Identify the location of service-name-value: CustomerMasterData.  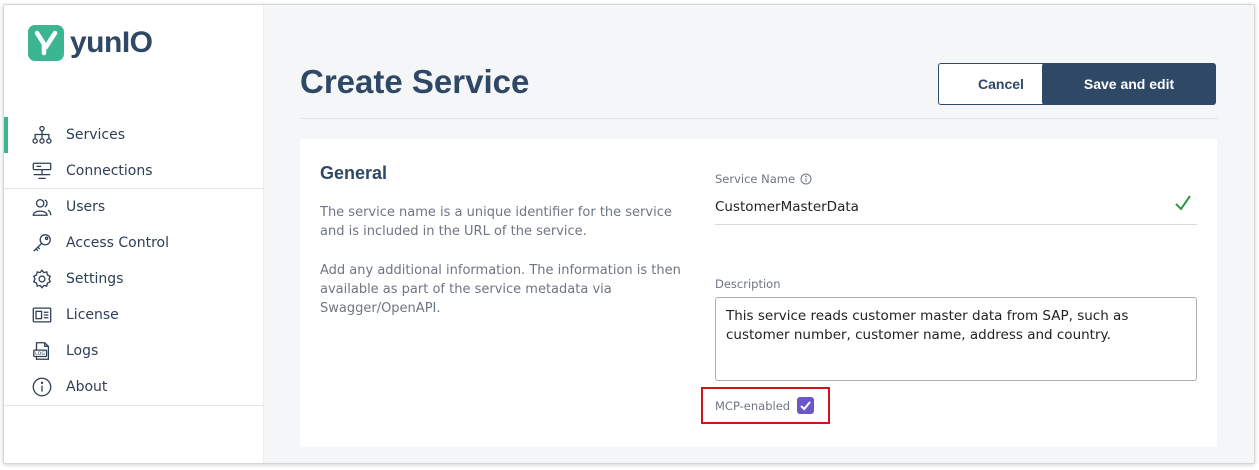
(787, 207).